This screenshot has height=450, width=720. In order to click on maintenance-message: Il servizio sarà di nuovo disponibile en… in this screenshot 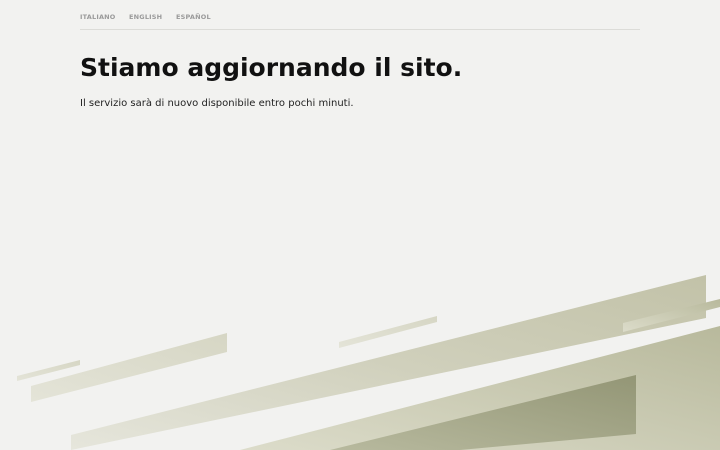, I will do `click(217, 103)`.